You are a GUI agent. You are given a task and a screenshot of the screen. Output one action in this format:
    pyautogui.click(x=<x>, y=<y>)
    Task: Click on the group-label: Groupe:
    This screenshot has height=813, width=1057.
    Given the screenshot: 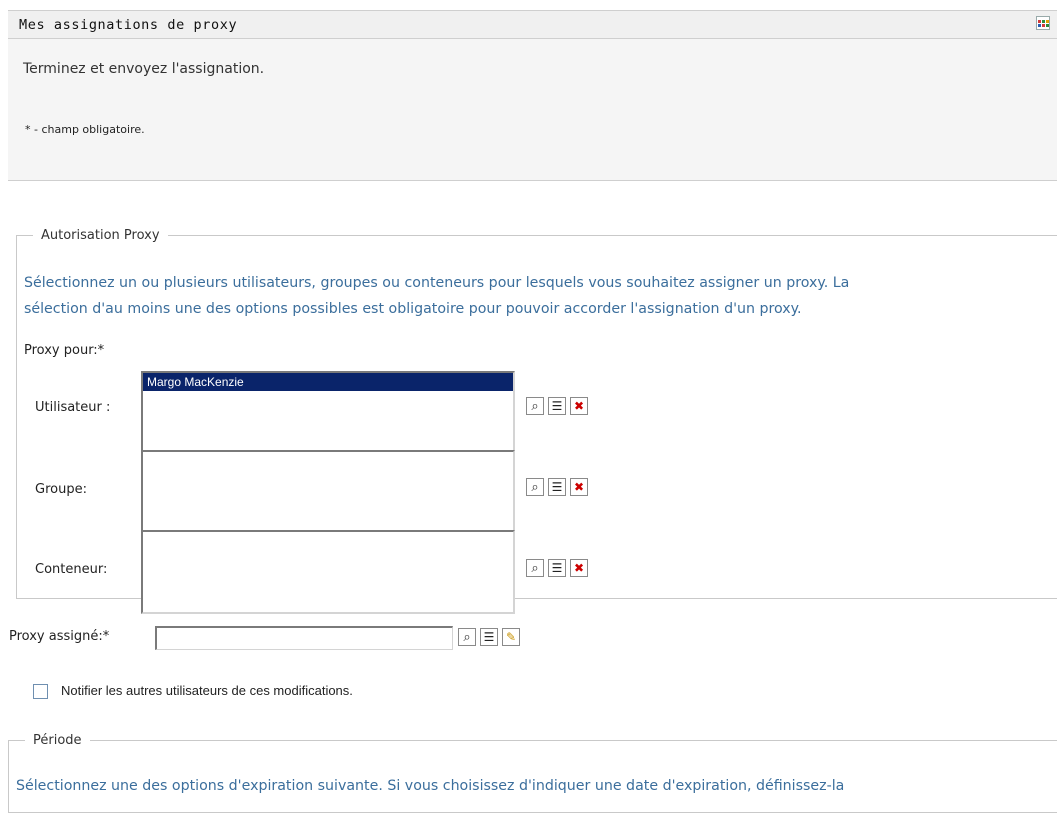 What is the action you would take?
    pyautogui.click(x=61, y=489)
    